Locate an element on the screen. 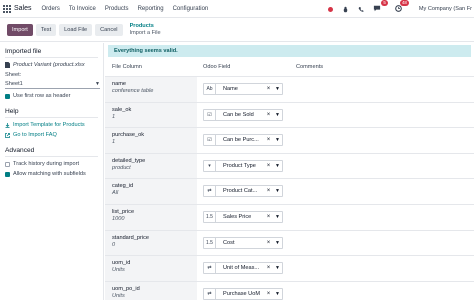 Image resolution: width=474 pixels, height=300 pixels. company-switcher: My Company (San Fr is located at coordinates (445, 9).